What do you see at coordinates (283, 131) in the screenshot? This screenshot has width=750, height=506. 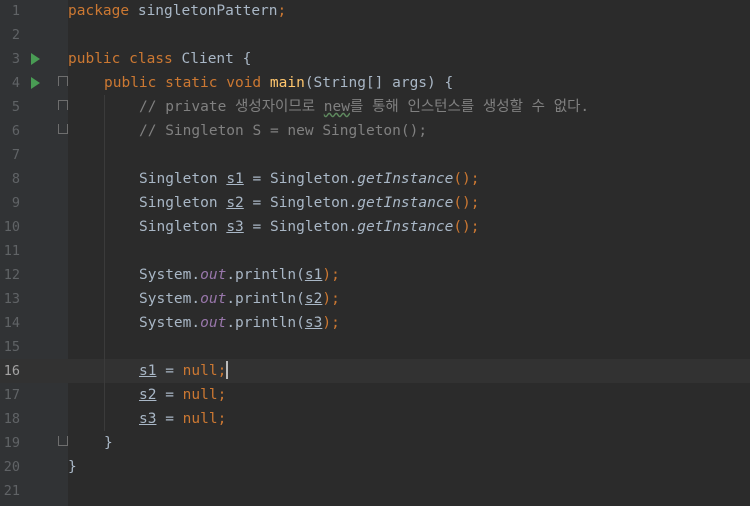 I see `comment-text: // Singleton S = new Singleton();` at bounding box center [283, 131].